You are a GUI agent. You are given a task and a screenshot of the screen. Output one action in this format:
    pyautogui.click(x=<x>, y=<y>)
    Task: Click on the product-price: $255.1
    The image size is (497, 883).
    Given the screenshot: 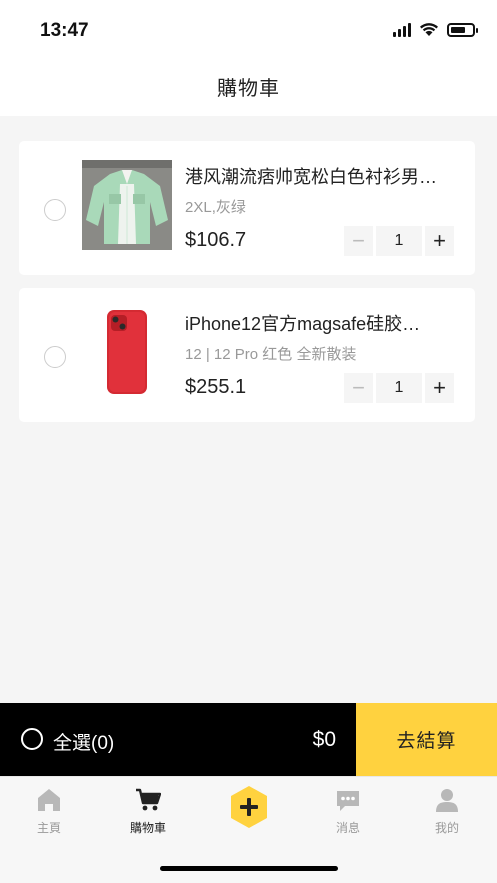 What is the action you would take?
    pyautogui.click(x=216, y=387)
    